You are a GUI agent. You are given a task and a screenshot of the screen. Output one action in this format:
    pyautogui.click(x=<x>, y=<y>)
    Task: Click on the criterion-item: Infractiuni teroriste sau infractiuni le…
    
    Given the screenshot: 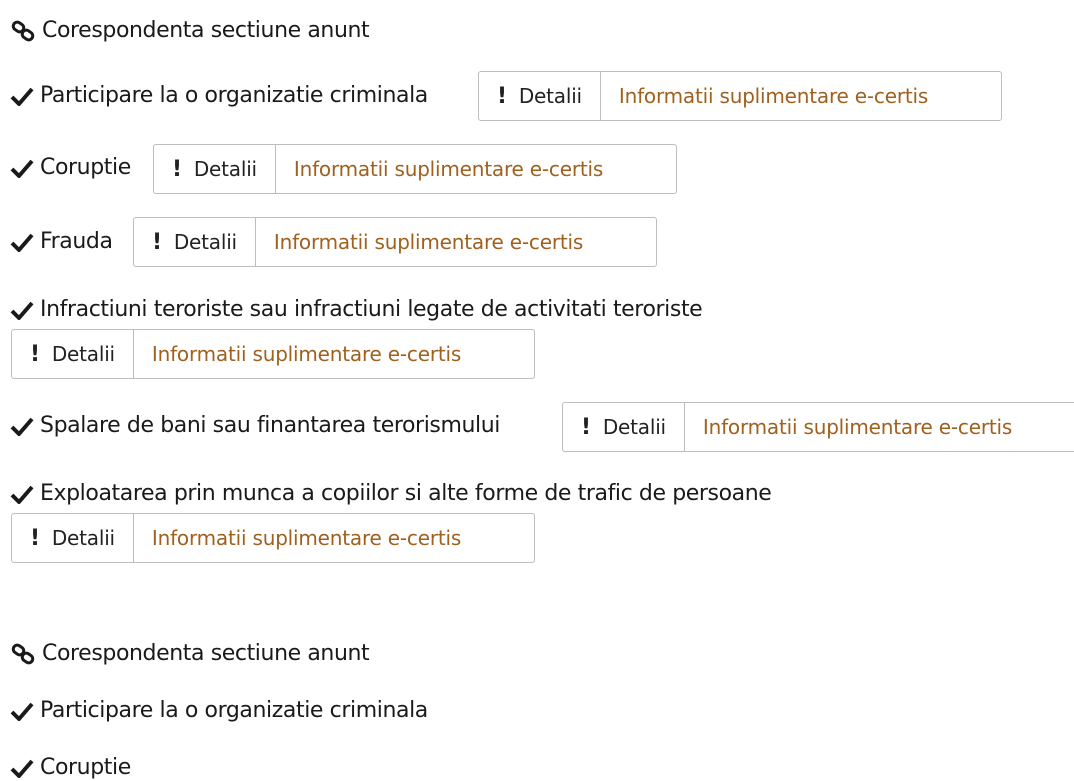 What is the action you would take?
    pyautogui.click(x=356, y=310)
    